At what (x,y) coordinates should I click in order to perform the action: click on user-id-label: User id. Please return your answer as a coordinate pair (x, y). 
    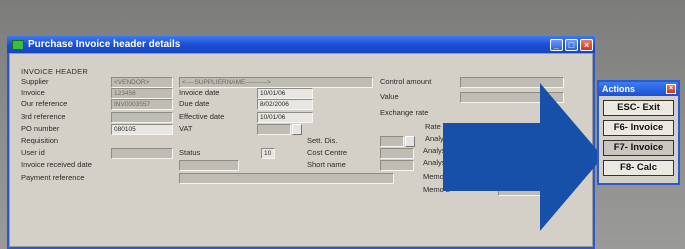
    Looking at the image, I should click on (33, 152).